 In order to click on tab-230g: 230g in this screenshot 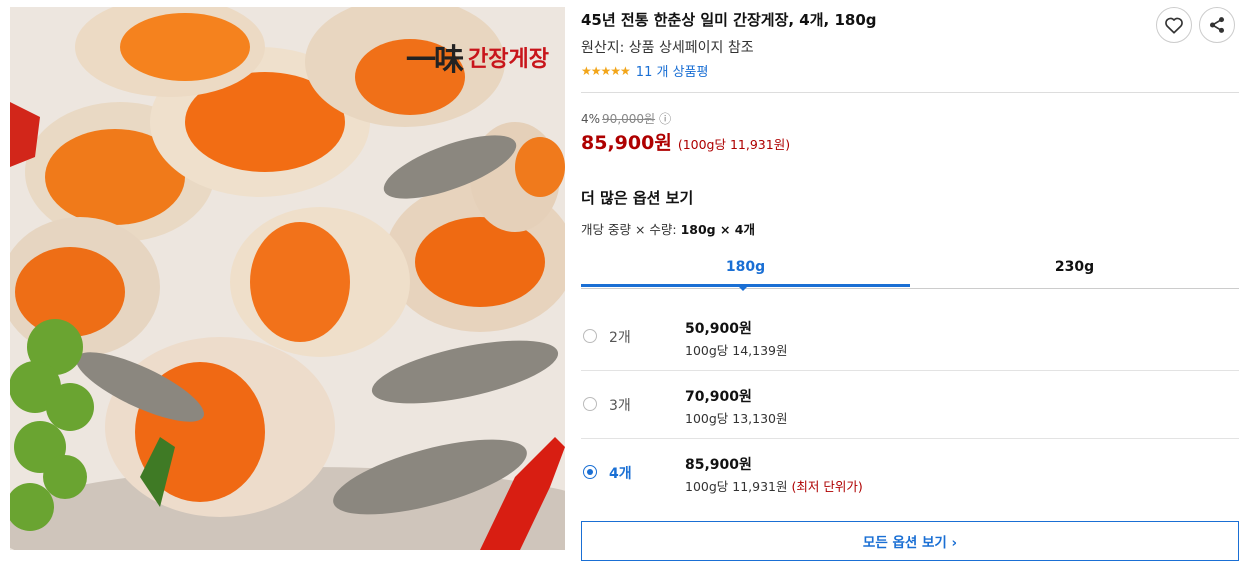, I will do `click(1074, 268)`.